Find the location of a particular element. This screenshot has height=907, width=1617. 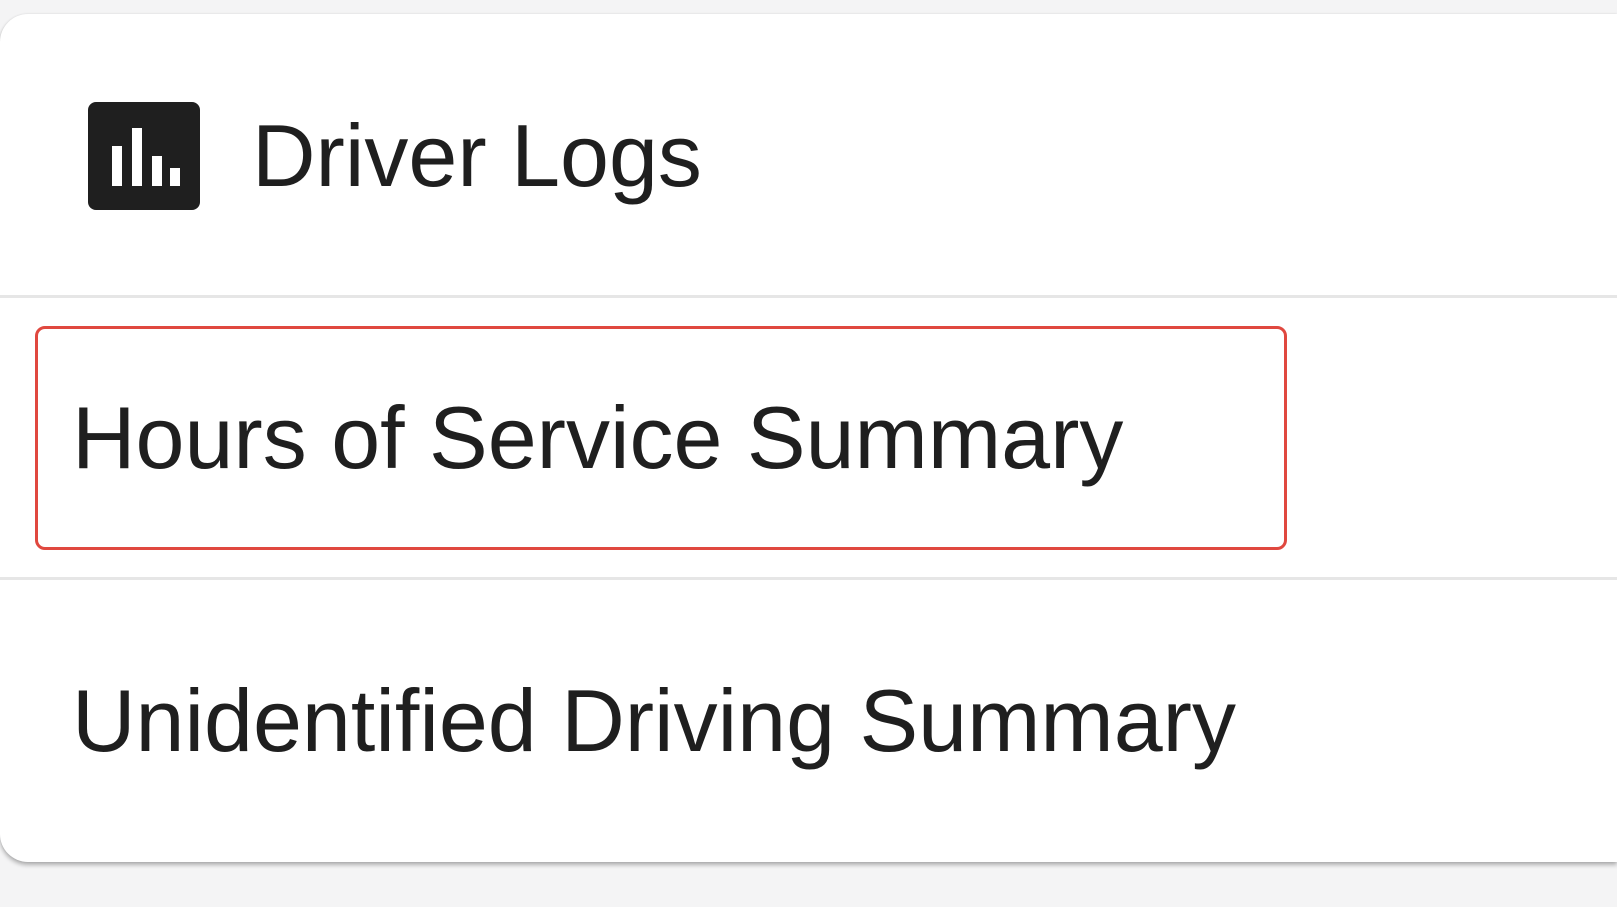

menu-item-label: Unidentified Driving Summary is located at coordinates (654, 721).